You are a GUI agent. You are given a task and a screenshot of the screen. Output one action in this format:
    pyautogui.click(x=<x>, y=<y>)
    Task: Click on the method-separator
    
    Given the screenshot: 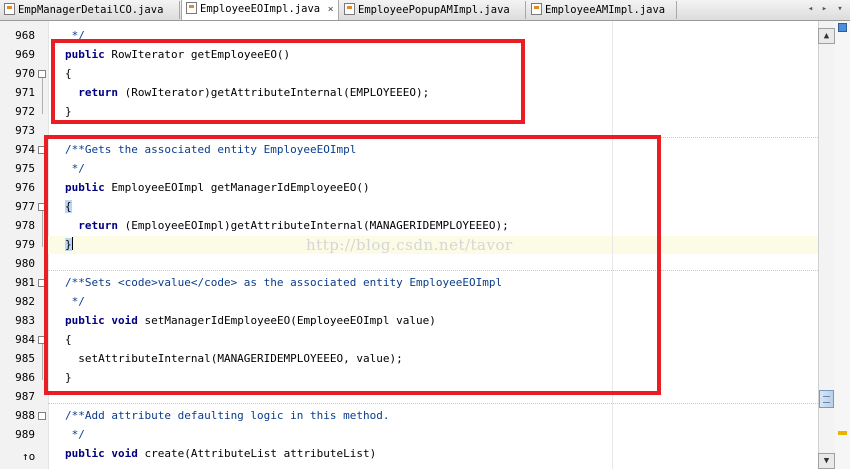 What is the action you would take?
    pyautogui.click(x=433, y=403)
    